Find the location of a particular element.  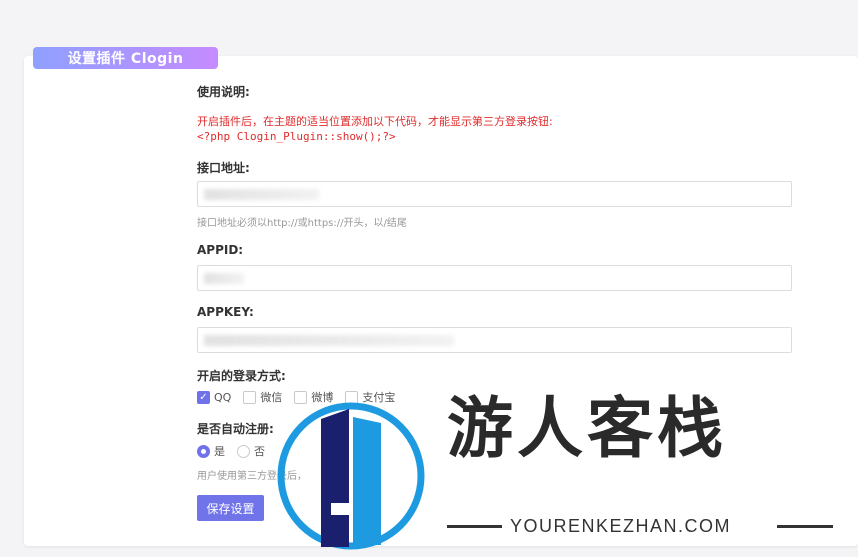

usage-label: 使用说明: is located at coordinates (223, 92).